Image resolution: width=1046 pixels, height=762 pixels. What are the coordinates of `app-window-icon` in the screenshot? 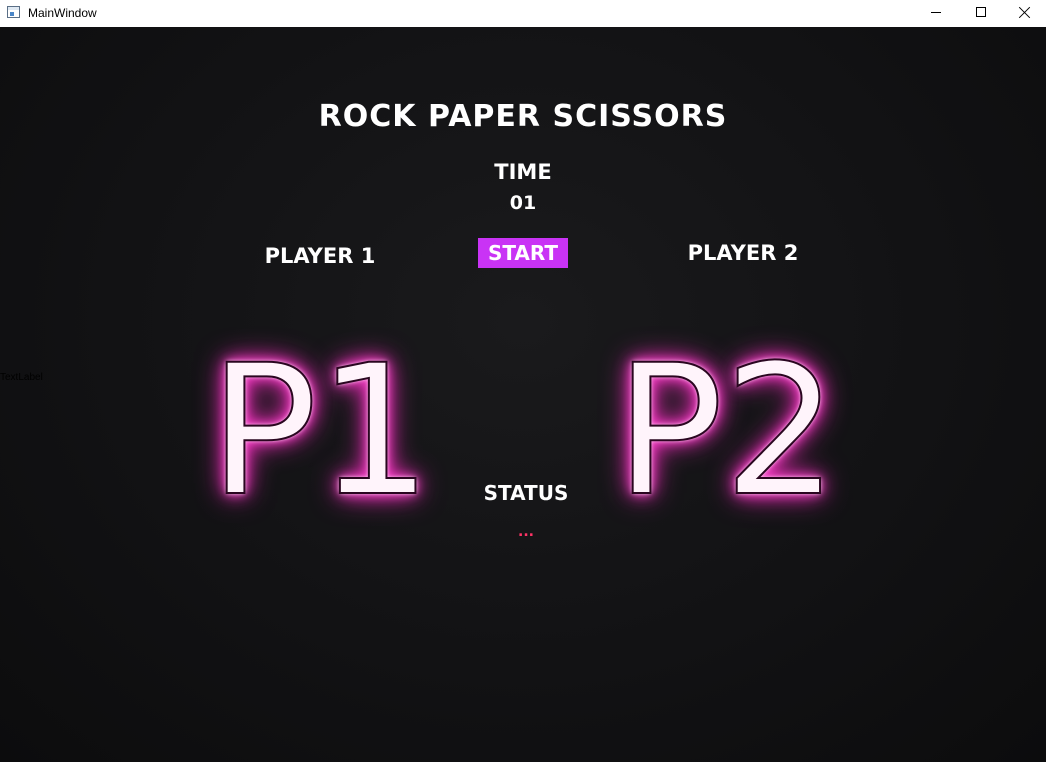 It's located at (13, 12).